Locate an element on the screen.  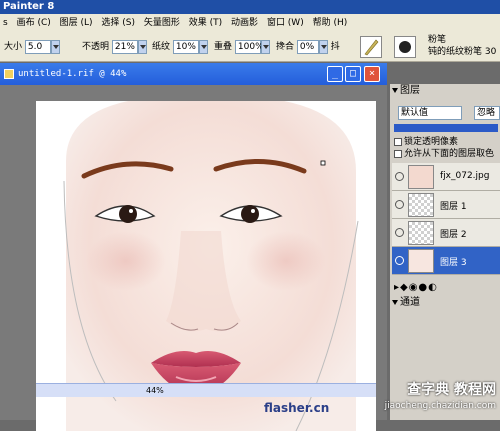
grain-label: 纸纹 is located at coordinates (161, 47).